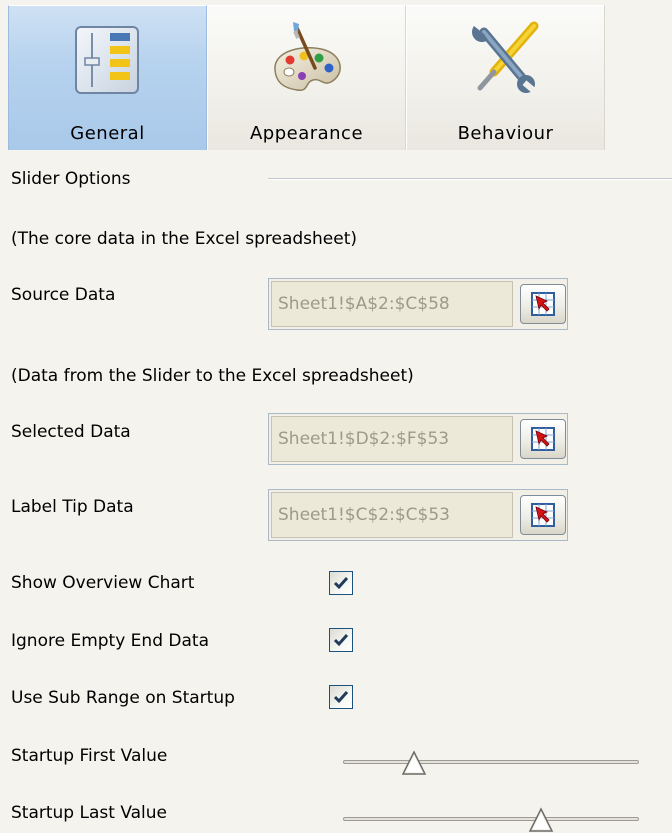  I want to click on ignore-empty-end-data-label: Ignore Empty End Data, so click(110, 641).